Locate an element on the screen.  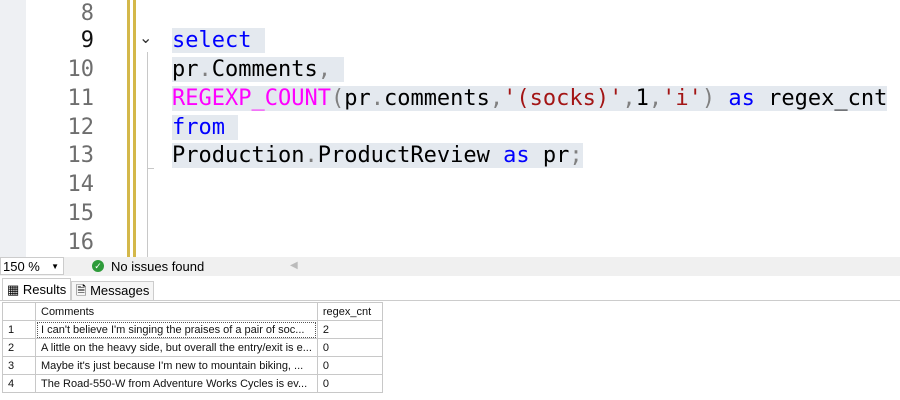
fold-end is located at coordinates (150, 168).